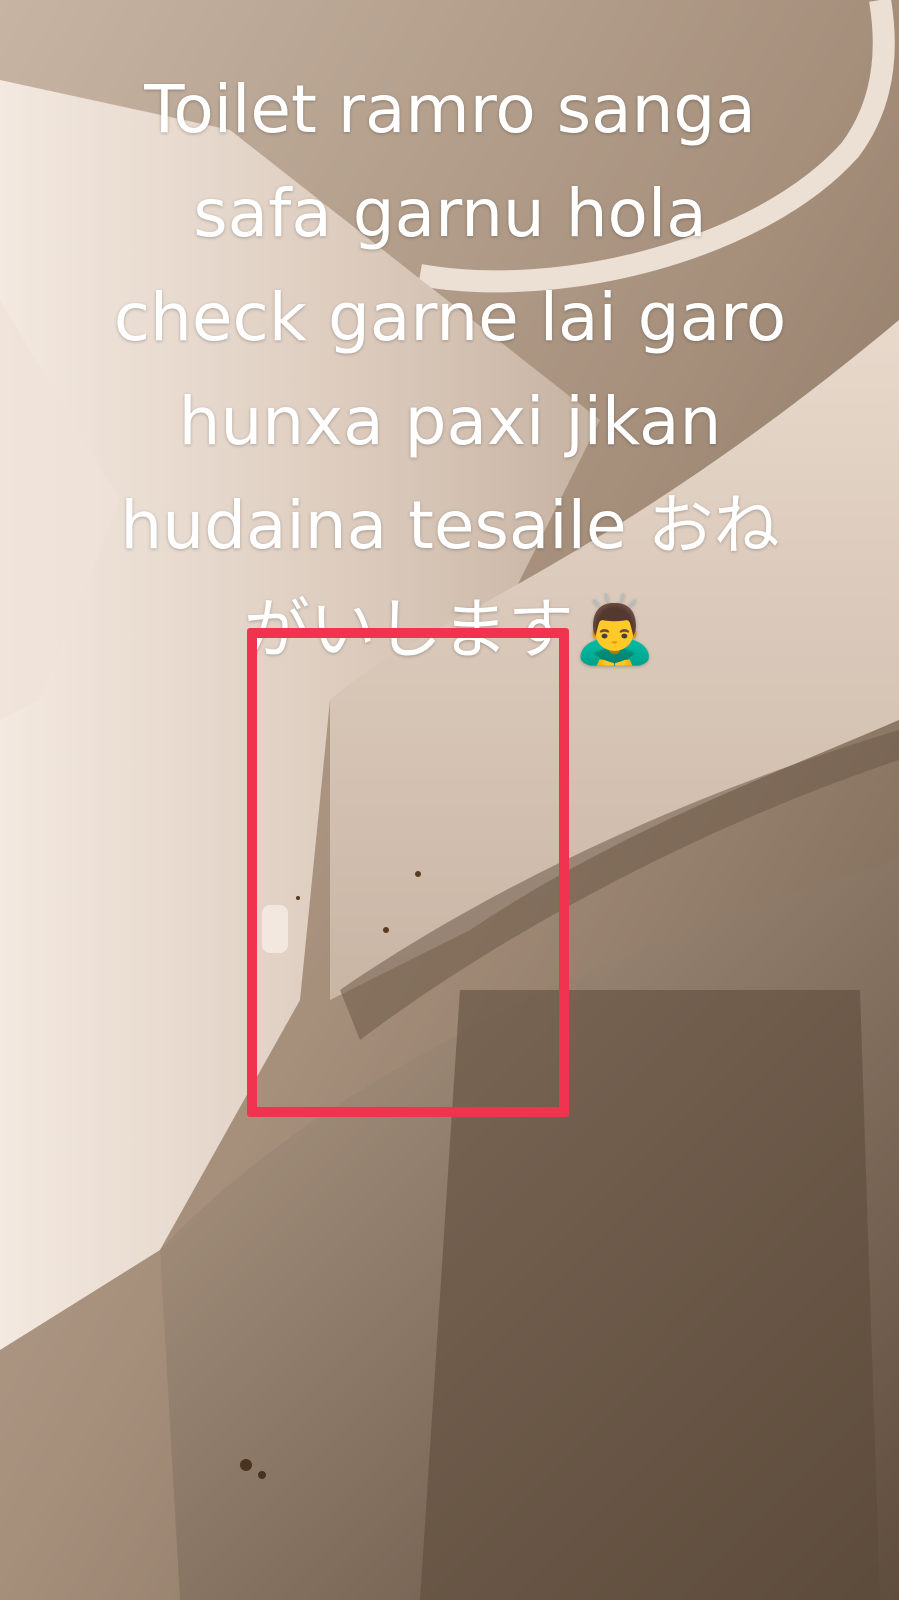  Describe the element at coordinates (450, 317) in the screenshot. I see `caption-line: check garne lai garo` at that location.